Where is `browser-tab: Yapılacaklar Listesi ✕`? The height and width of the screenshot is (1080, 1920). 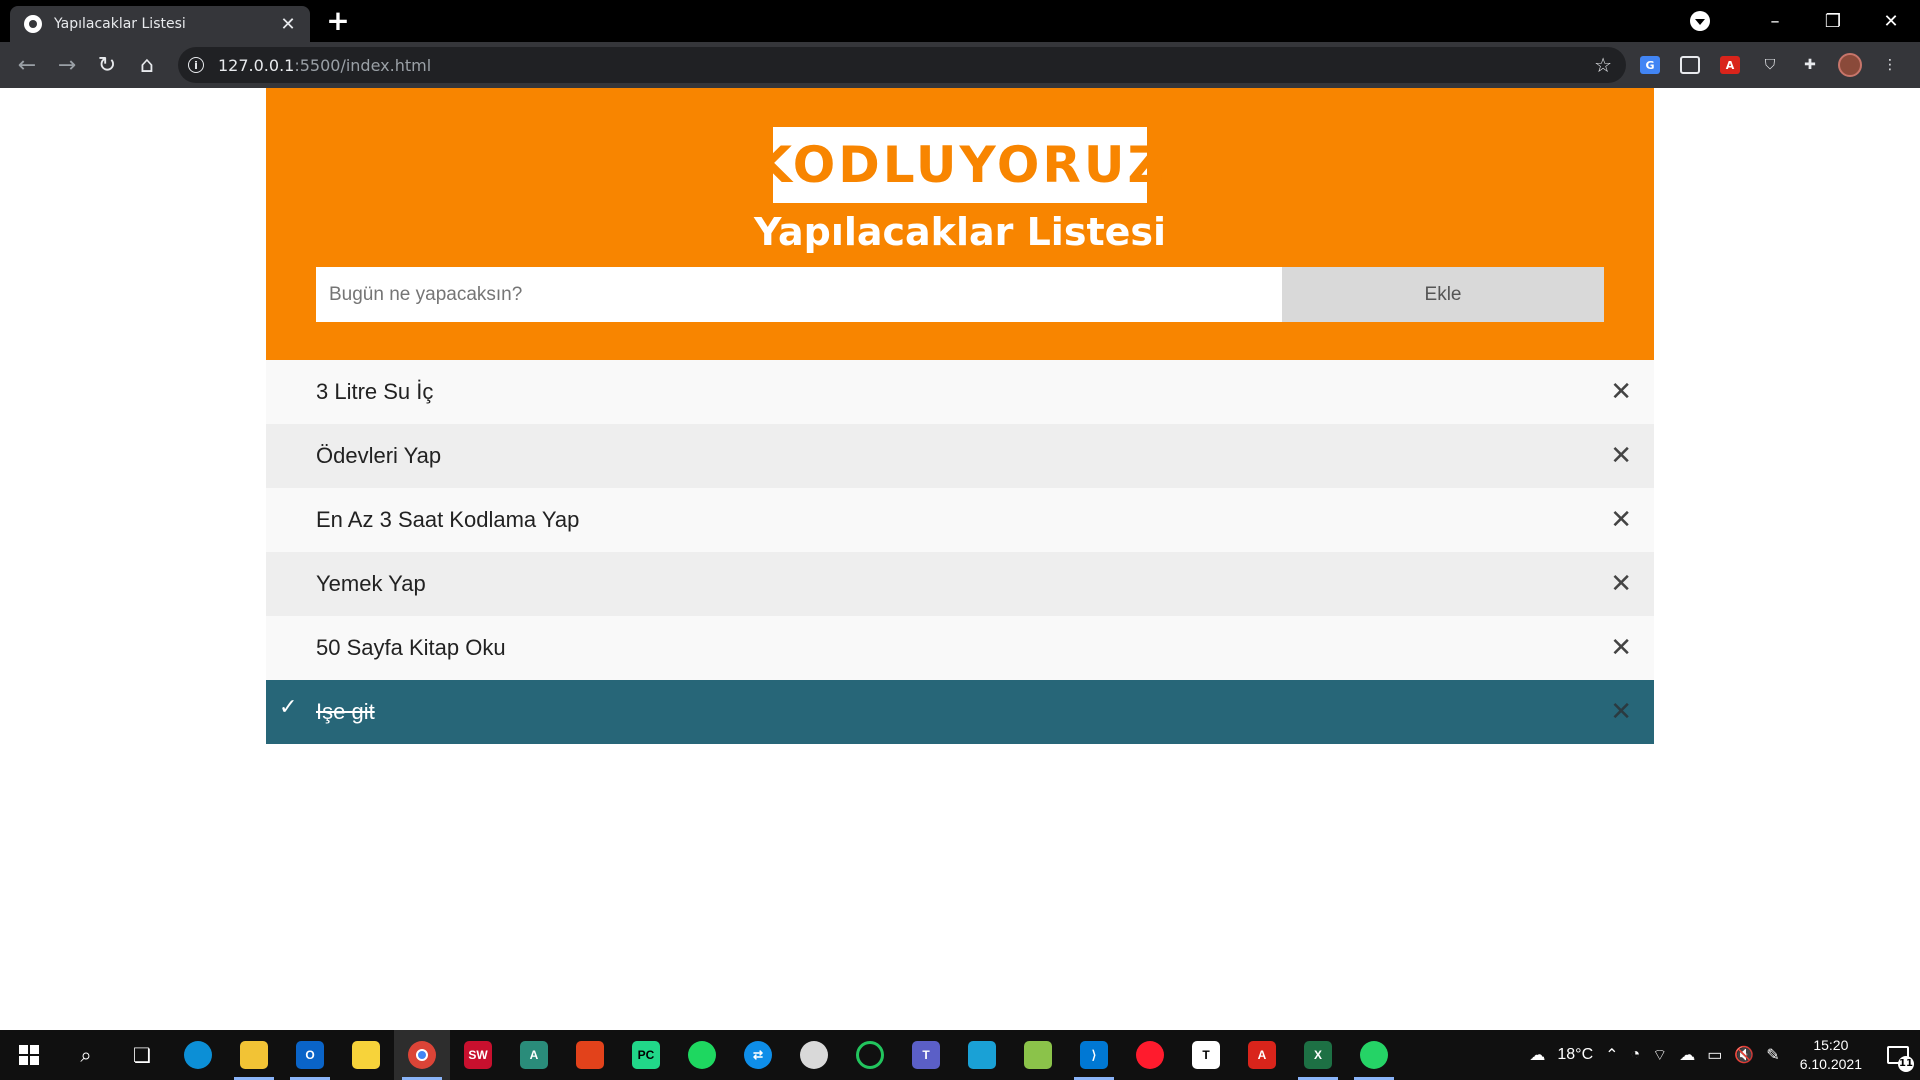
browser-tab: Yapılacaklar Listesi ✕ is located at coordinates (160, 24).